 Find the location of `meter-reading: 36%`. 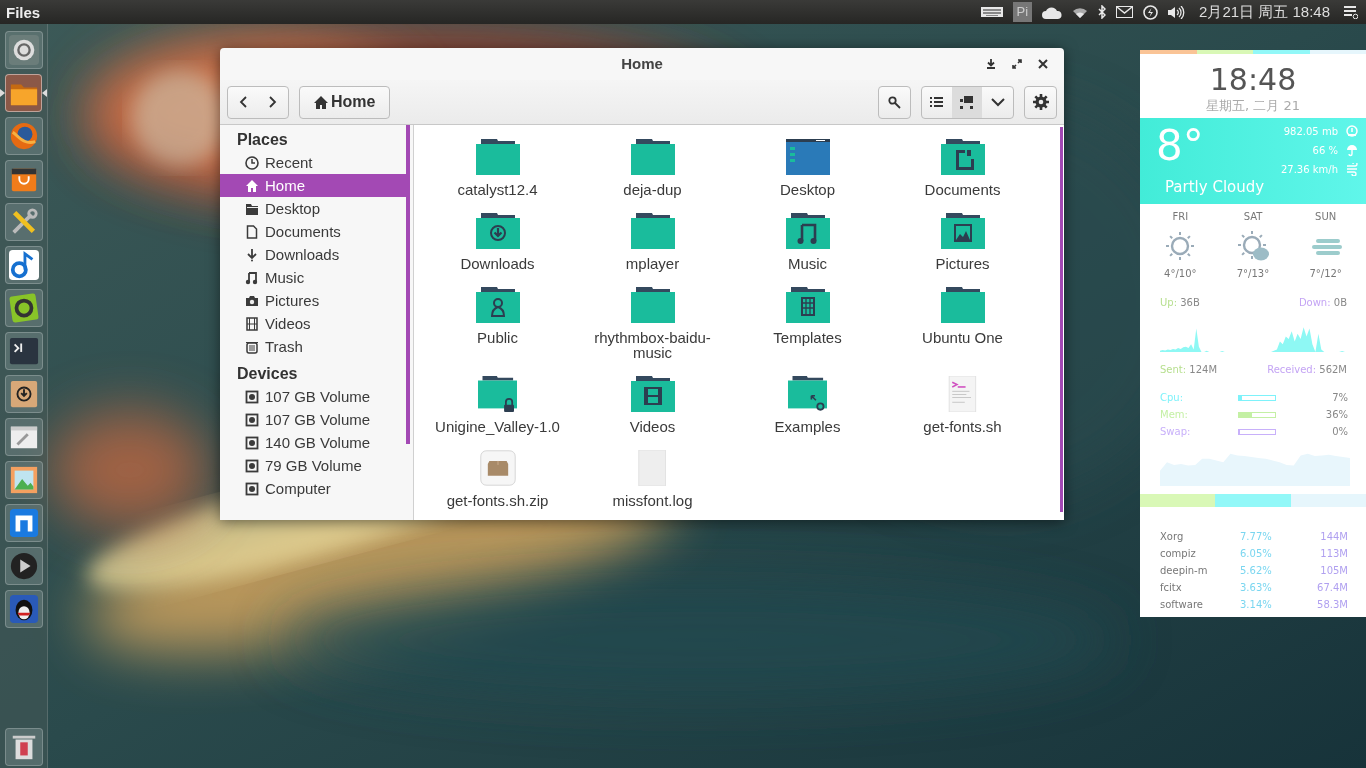

meter-reading: 36% is located at coordinates (1336, 414).